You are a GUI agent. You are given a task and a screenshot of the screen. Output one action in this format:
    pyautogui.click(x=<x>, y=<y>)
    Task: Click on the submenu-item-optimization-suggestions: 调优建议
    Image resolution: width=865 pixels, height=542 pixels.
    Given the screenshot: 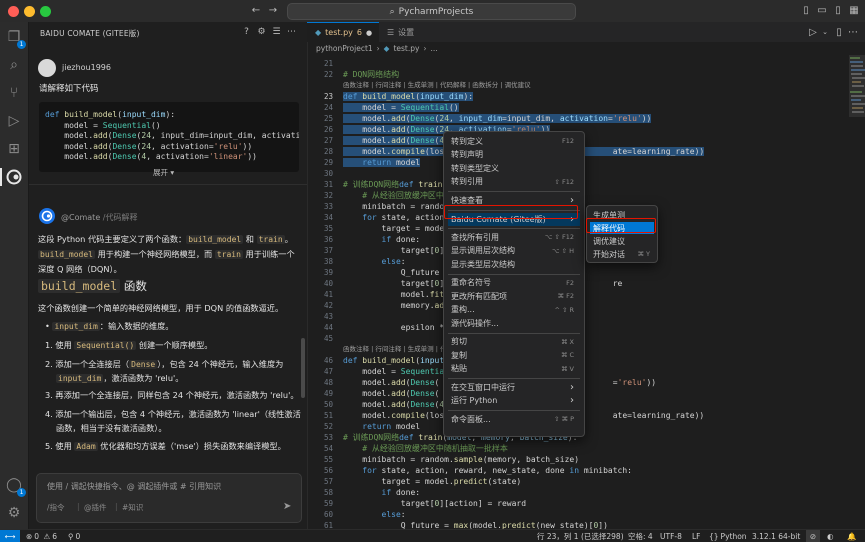 What is the action you would take?
    pyautogui.click(x=622, y=241)
    